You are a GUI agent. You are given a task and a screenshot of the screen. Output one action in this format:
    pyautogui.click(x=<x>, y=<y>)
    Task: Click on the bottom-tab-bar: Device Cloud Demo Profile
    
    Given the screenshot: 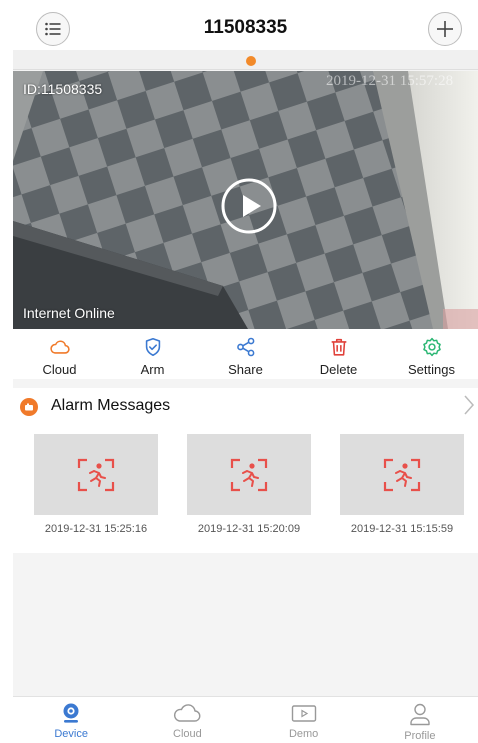 What is the action you would take?
    pyautogui.click(x=245, y=719)
    